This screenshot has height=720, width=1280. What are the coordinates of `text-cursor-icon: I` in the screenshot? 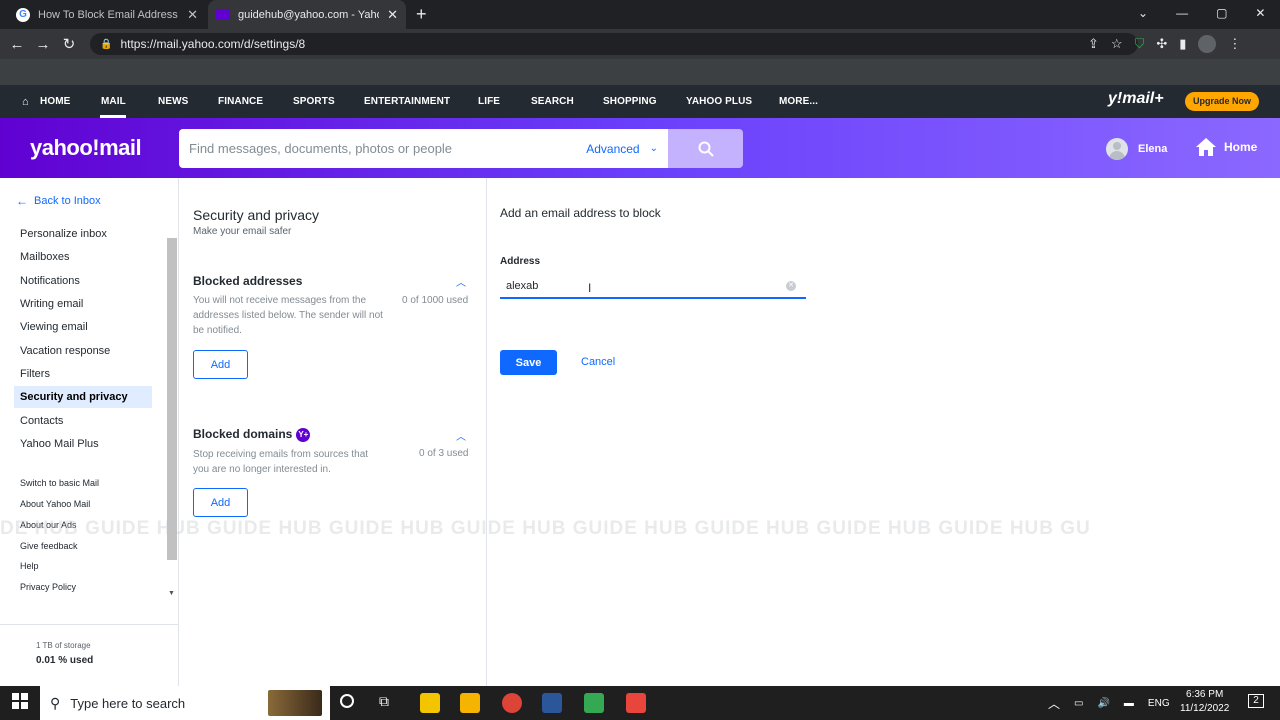 It's located at (590, 288).